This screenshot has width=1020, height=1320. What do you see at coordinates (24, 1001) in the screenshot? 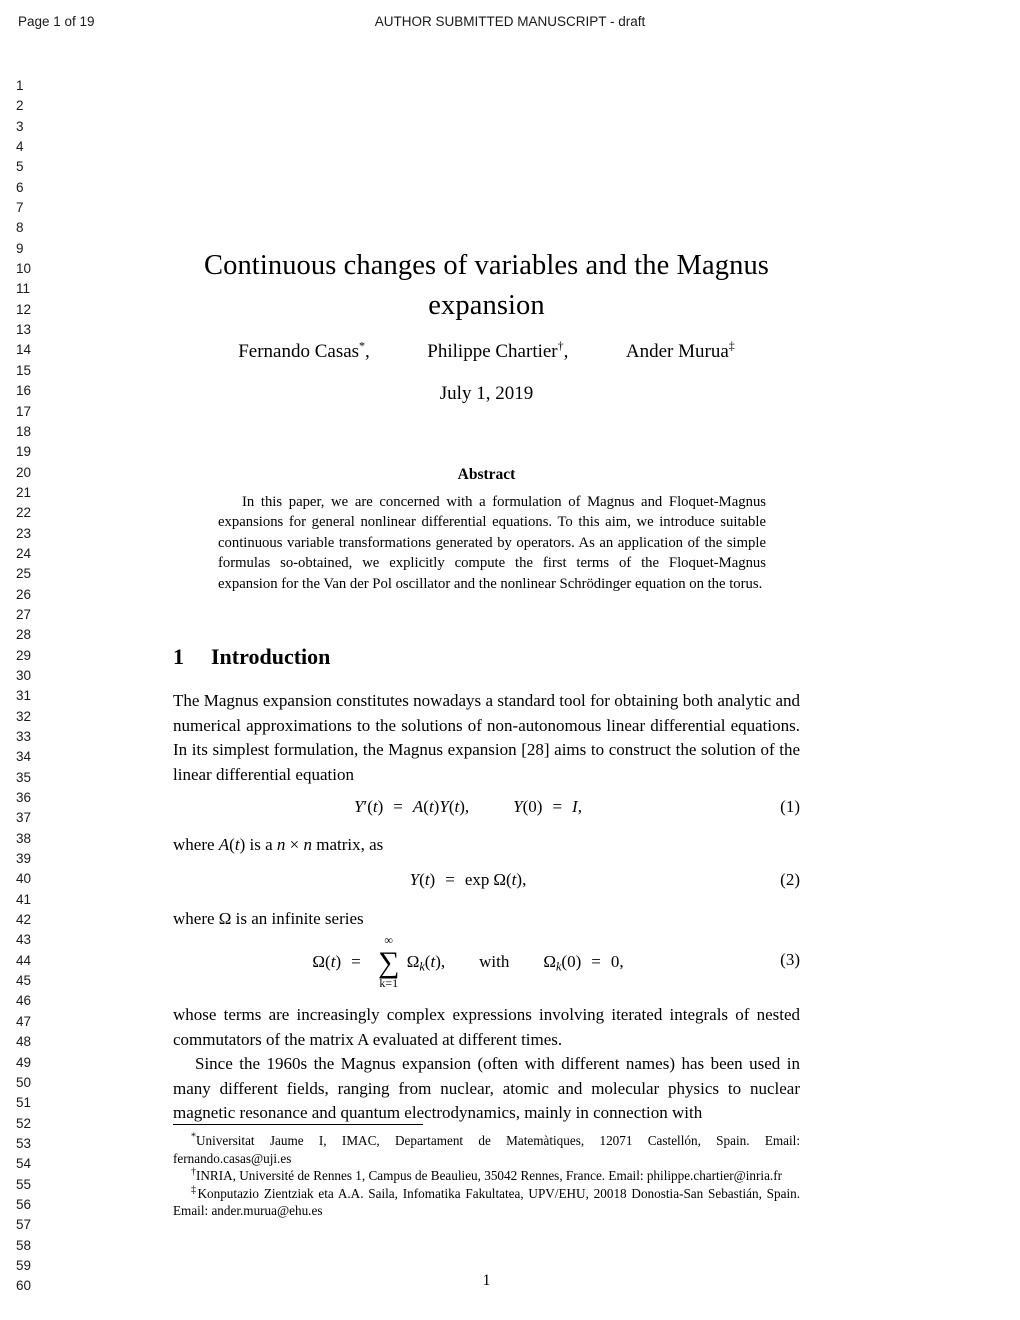
I see `line-number: 46` at bounding box center [24, 1001].